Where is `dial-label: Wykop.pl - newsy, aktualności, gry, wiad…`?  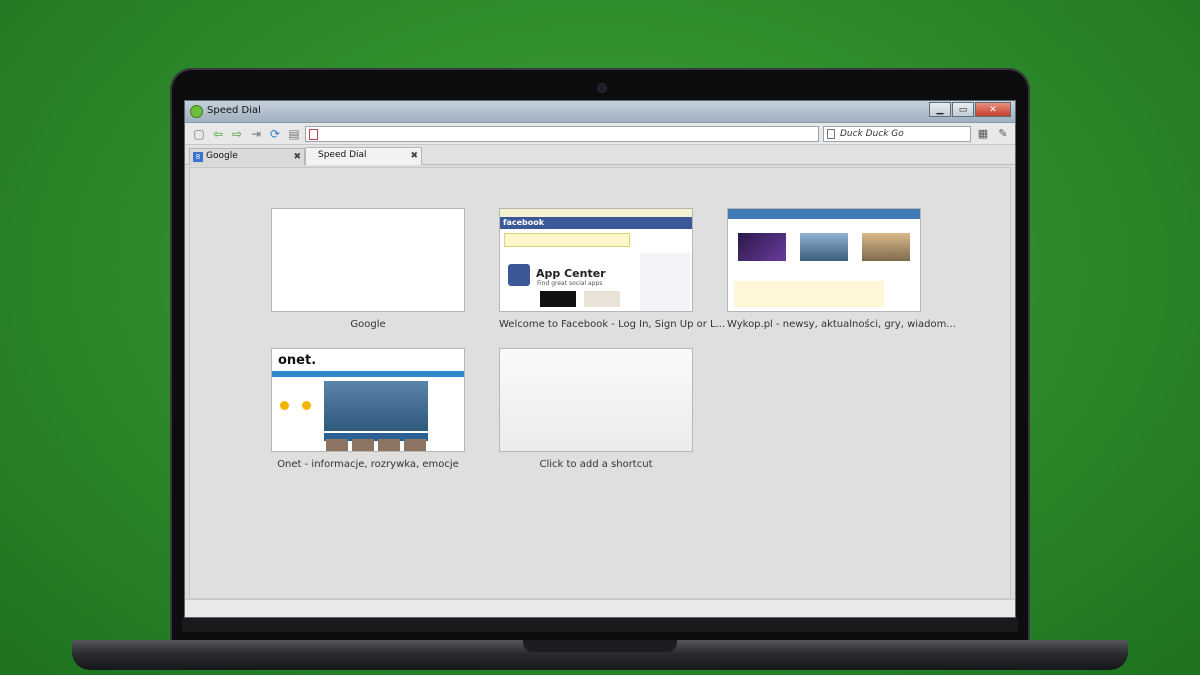
dial-label: Wykop.pl - newsy, aktualności, gry, wiad… is located at coordinates (841, 324).